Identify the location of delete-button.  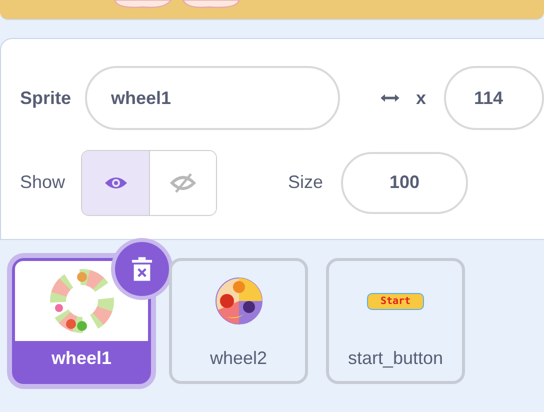
(142, 269).